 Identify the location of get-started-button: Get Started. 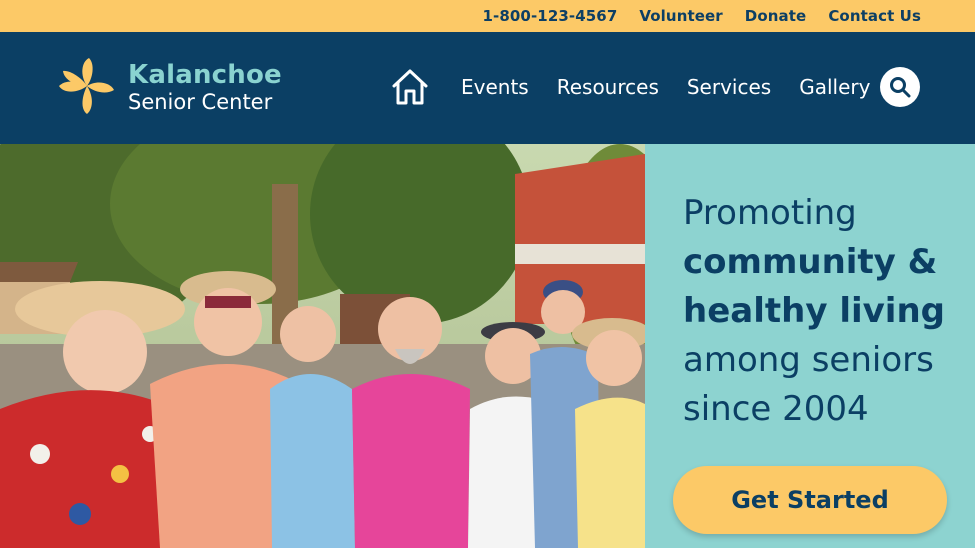
(810, 500).